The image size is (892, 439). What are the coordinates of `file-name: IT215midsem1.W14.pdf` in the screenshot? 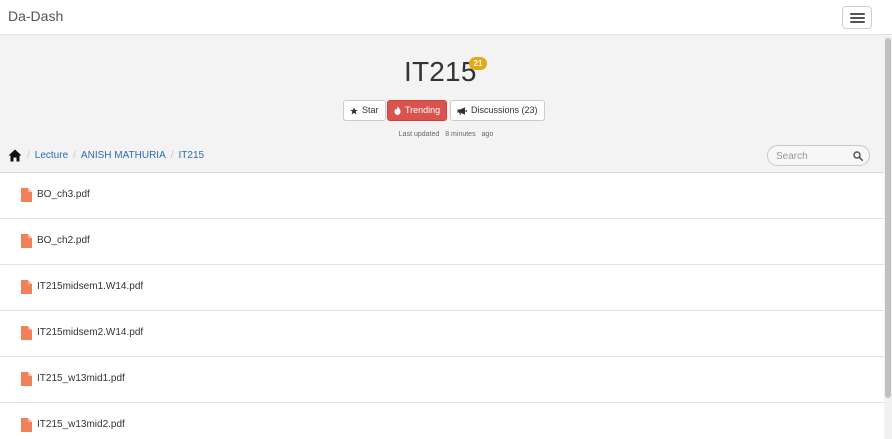 It's located at (90, 286).